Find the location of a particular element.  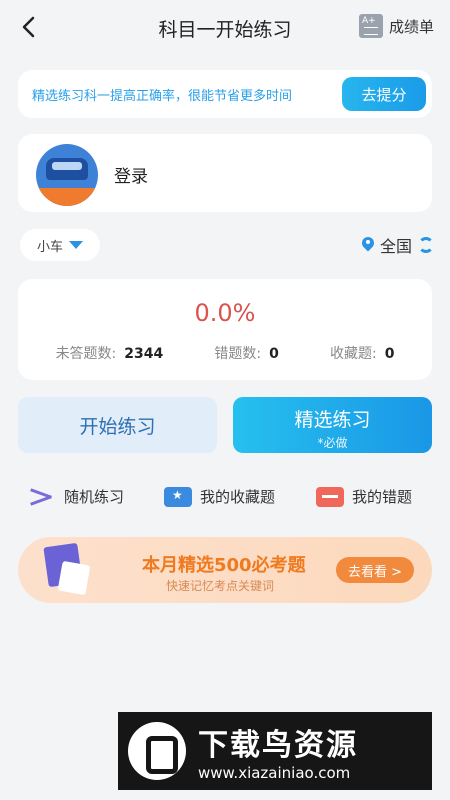

selected-practice-button: 精选练习 *必做 is located at coordinates (332, 425).